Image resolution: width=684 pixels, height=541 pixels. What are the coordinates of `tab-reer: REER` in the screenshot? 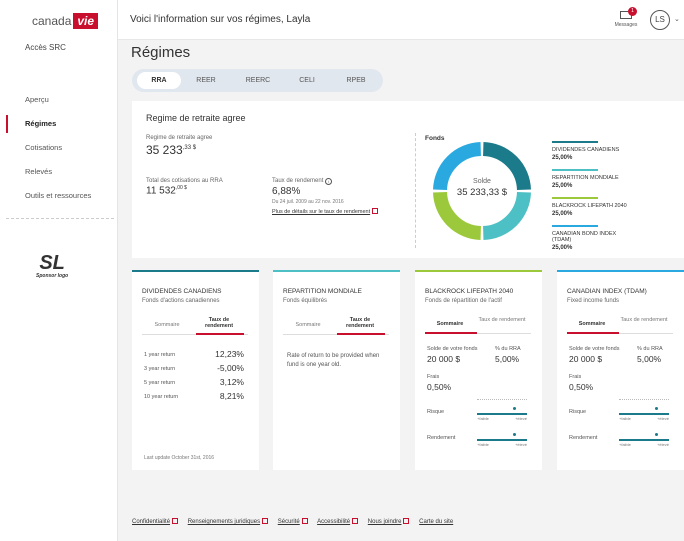 It's located at (206, 80).